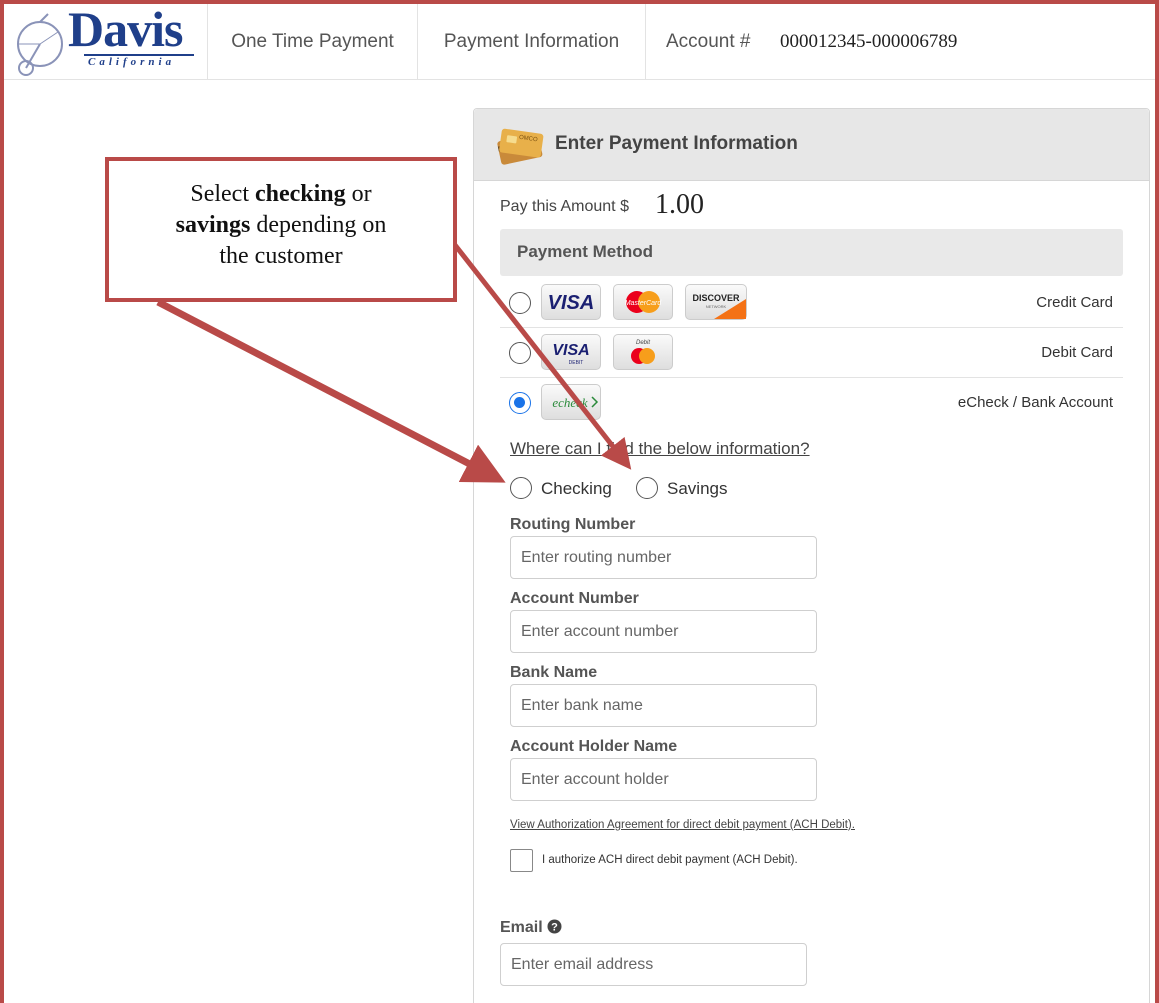 The height and width of the screenshot is (1003, 1159). I want to click on arrow-to-checking, so click(331, 390).